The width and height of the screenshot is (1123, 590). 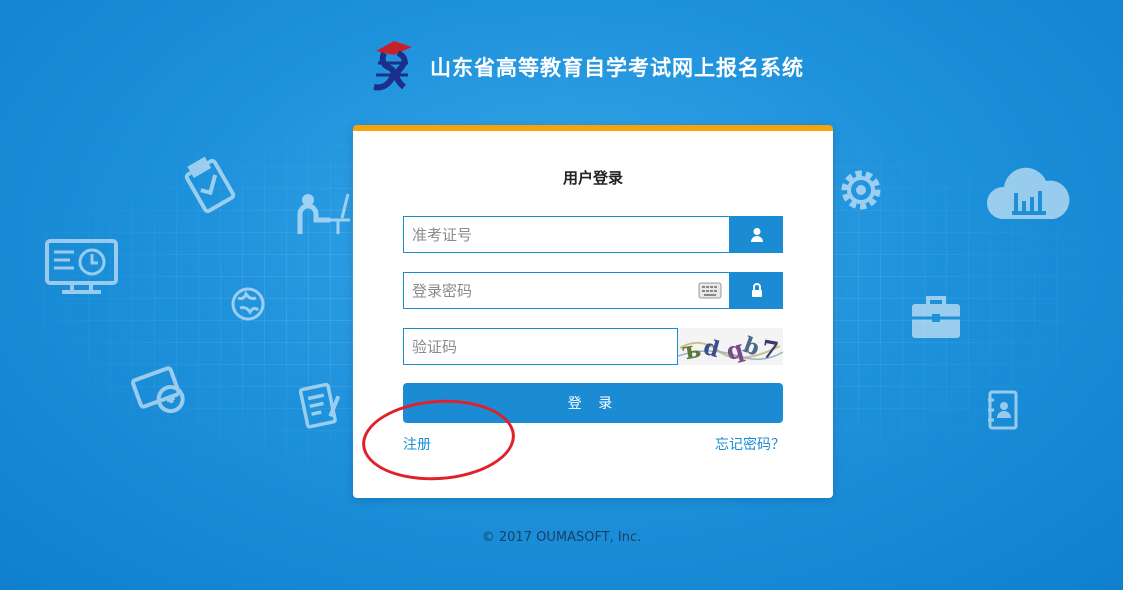 What do you see at coordinates (1028, 193) in the screenshot?
I see `cloud-chart-icon` at bounding box center [1028, 193].